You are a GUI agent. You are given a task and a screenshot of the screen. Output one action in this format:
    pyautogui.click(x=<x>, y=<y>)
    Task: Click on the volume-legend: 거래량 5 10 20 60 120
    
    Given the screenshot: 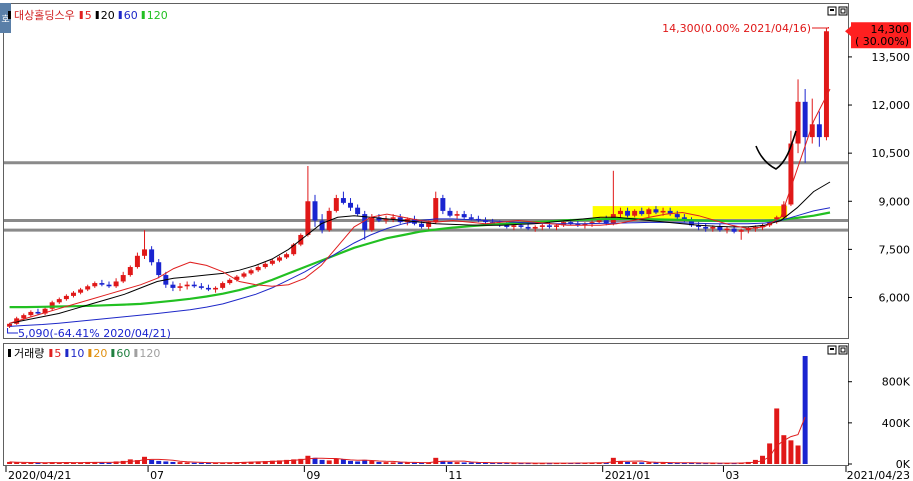 What is the action you would take?
    pyautogui.click(x=84, y=353)
    